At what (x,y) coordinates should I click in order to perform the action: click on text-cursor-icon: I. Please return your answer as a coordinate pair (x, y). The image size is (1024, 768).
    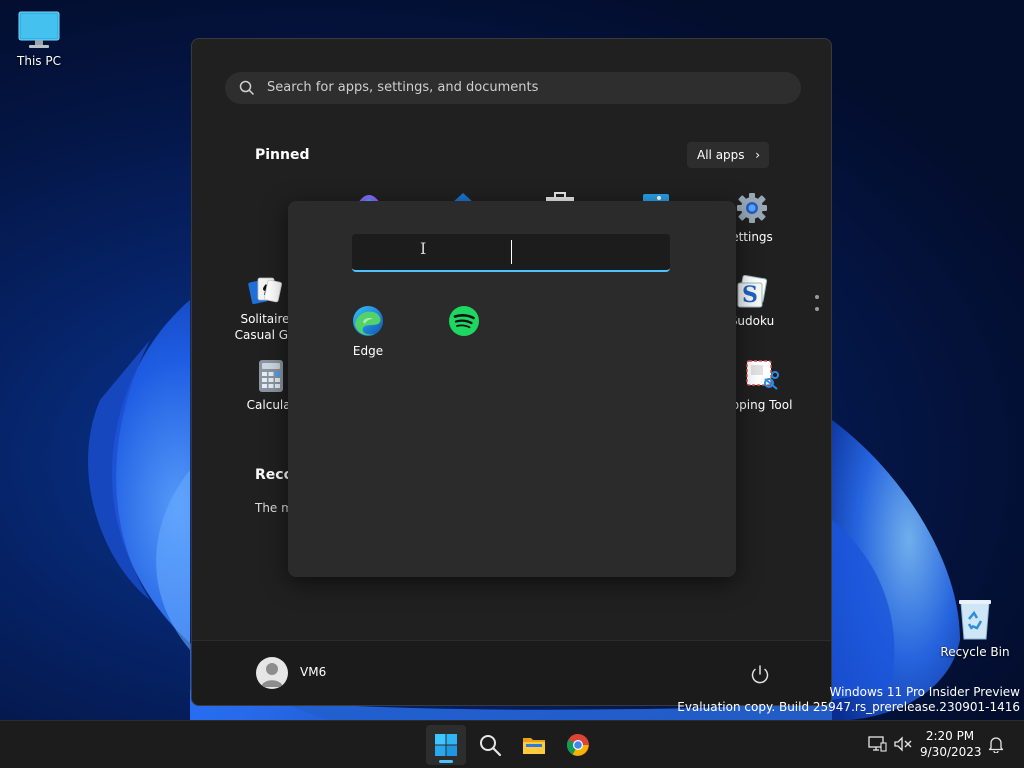
    Looking at the image, I should click on (423, 248).